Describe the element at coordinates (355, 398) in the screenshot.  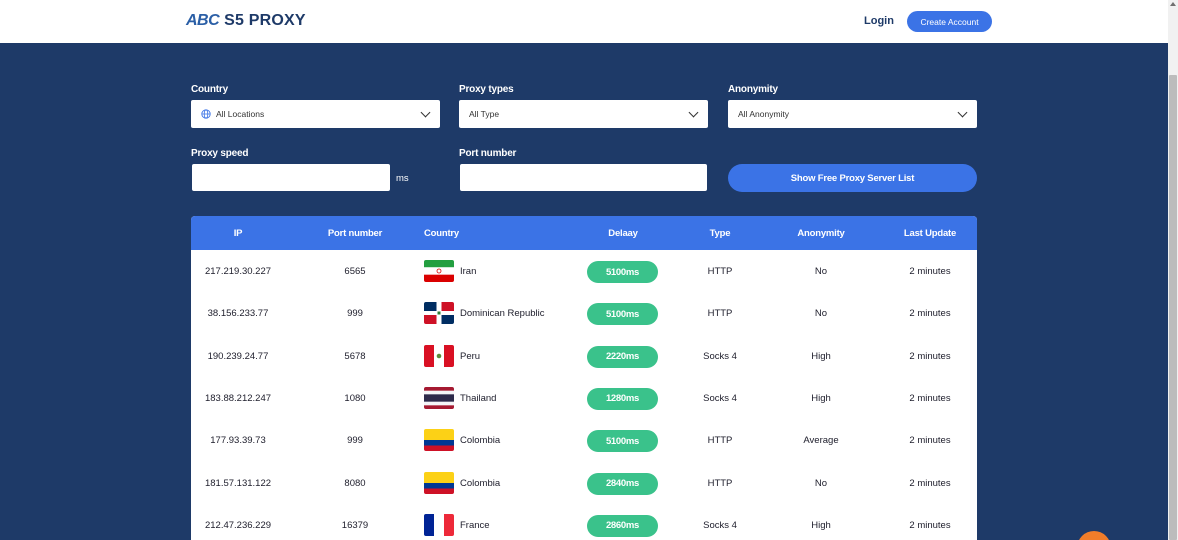
I see `port-cell: 1080` at that location.